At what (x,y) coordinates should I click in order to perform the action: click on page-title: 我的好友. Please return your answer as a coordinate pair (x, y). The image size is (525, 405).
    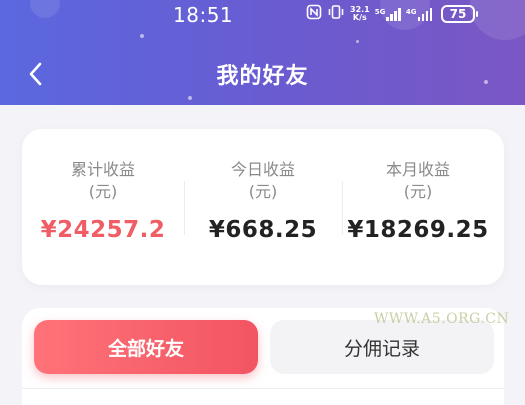
    Looking at the image, I should click on (262, 76).